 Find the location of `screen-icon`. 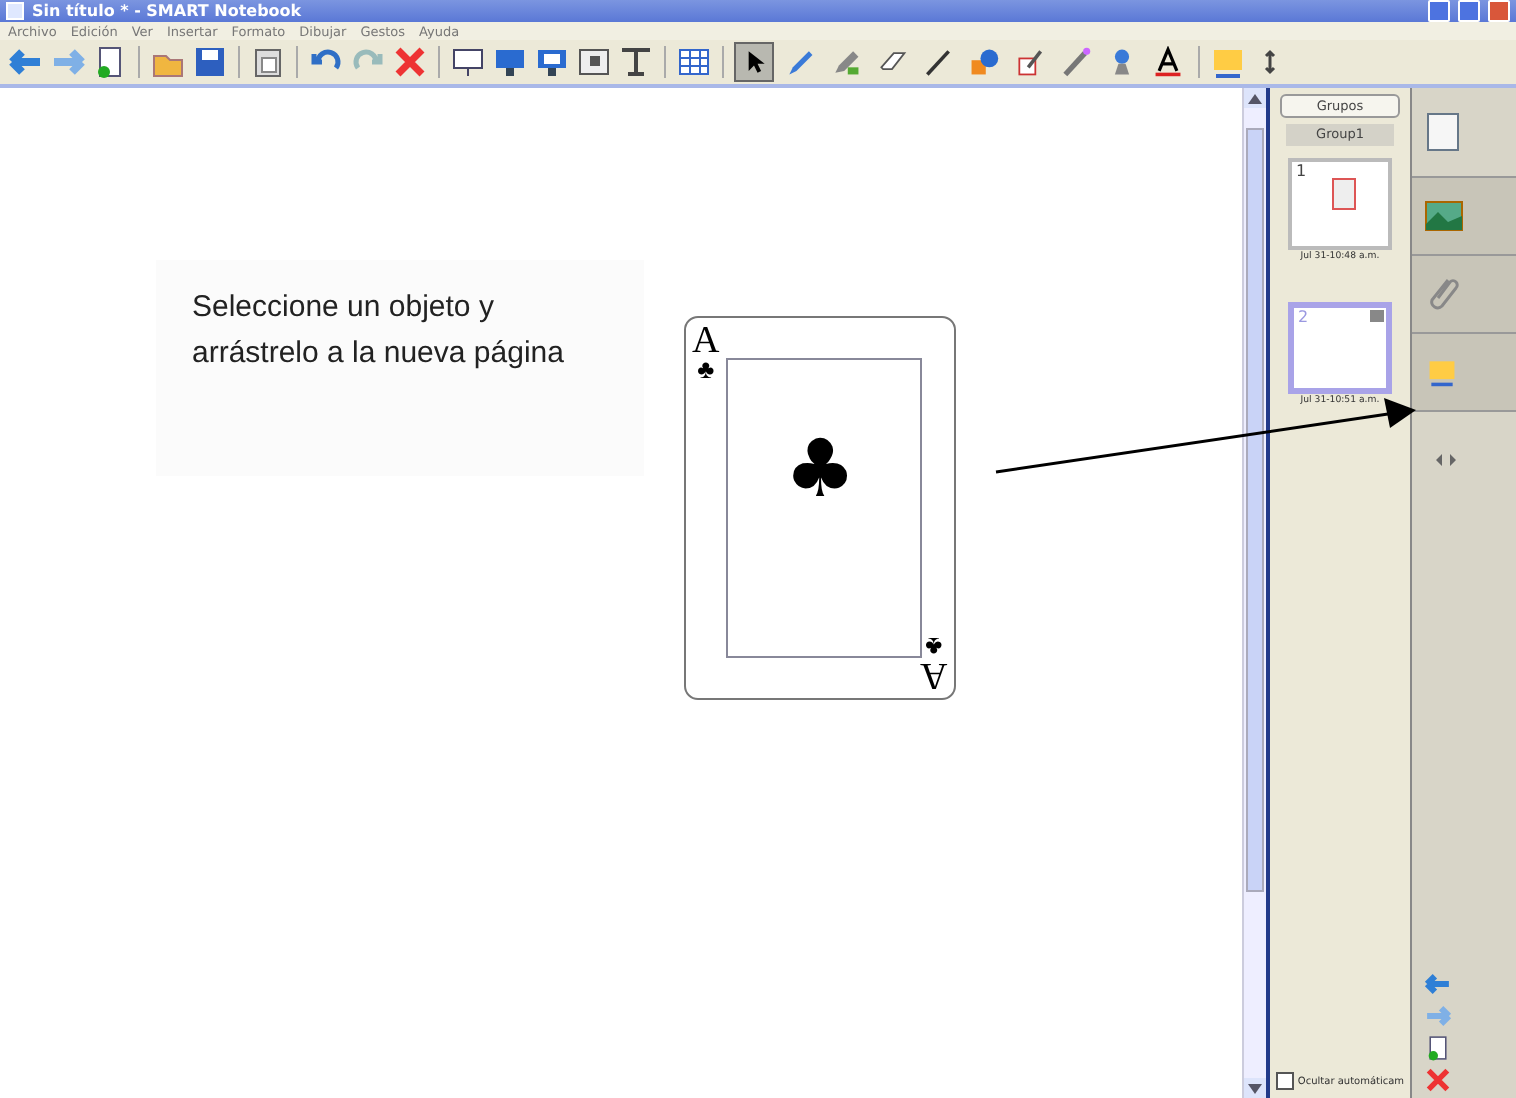

screen-icon is located at coordinates (468, 62).